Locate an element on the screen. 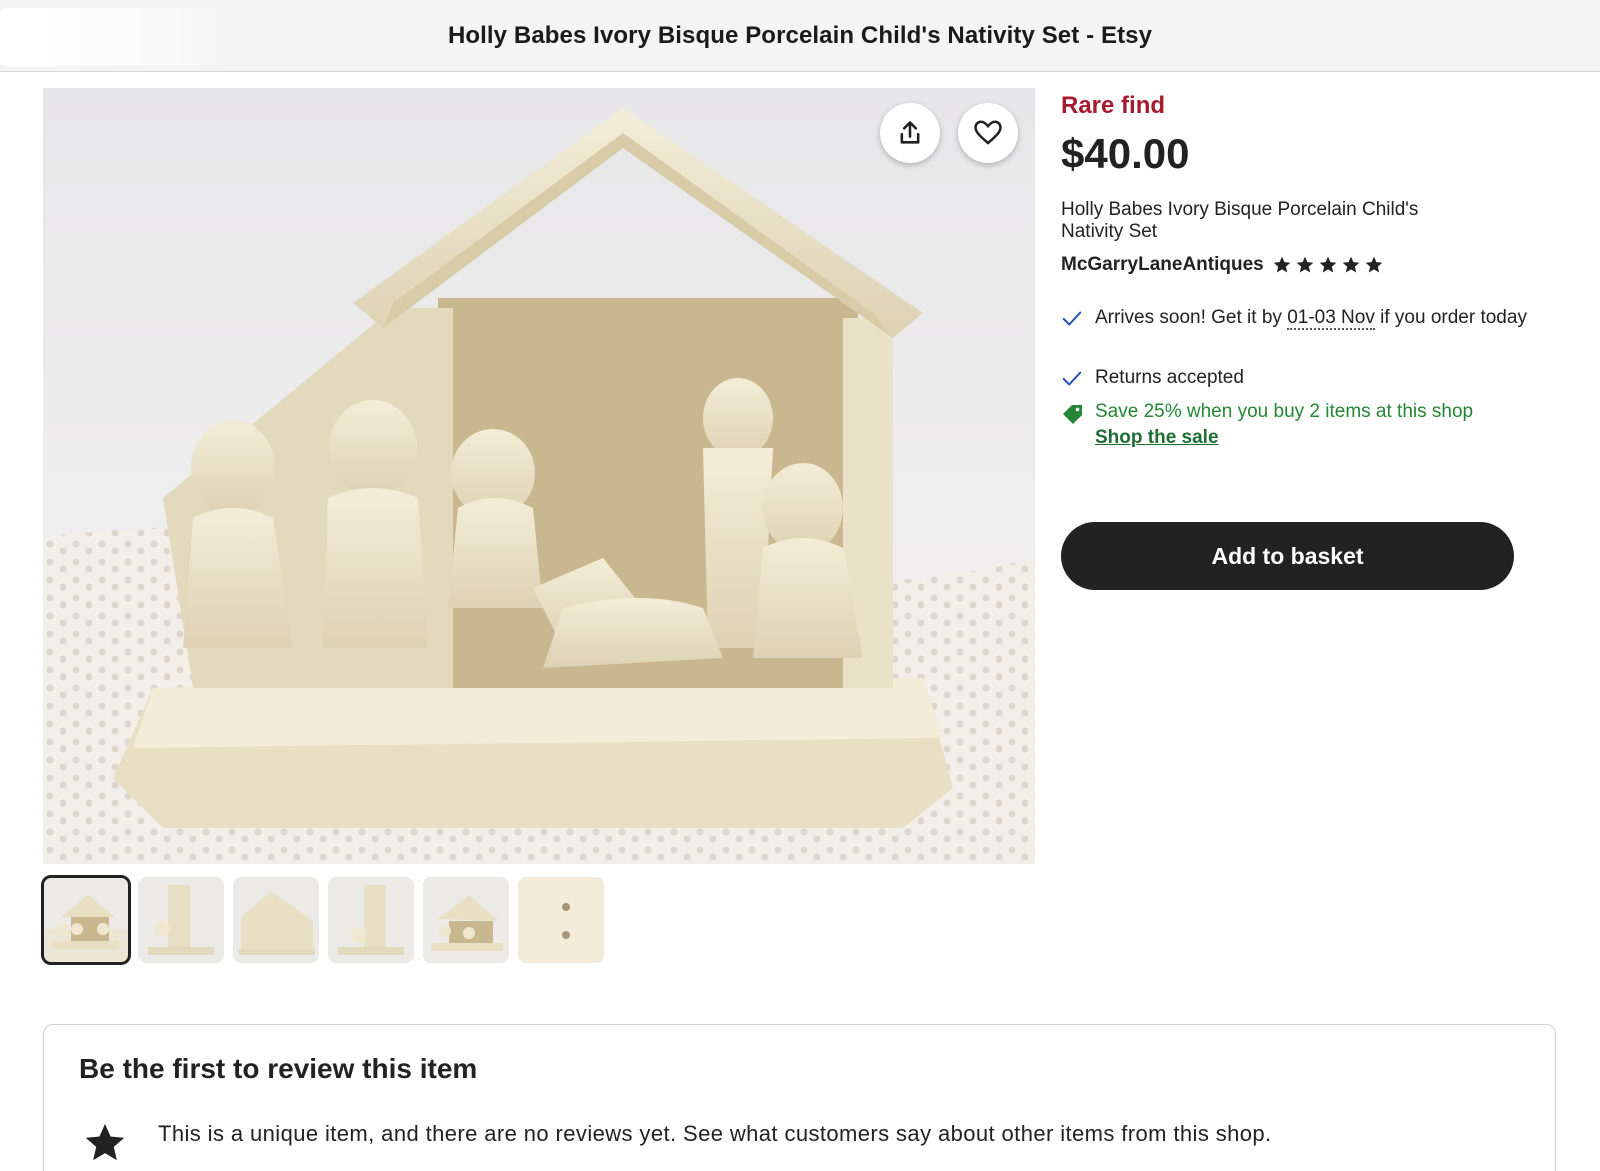 The image size is (1600, 1171). share-button is located at coordinates (910, 133).